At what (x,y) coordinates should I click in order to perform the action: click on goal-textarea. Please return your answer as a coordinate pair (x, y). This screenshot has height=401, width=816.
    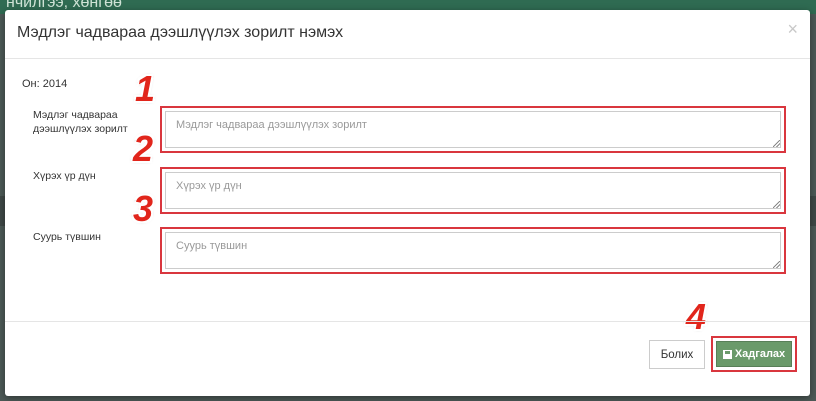
    Looking at the image, I should click on (473, 129).